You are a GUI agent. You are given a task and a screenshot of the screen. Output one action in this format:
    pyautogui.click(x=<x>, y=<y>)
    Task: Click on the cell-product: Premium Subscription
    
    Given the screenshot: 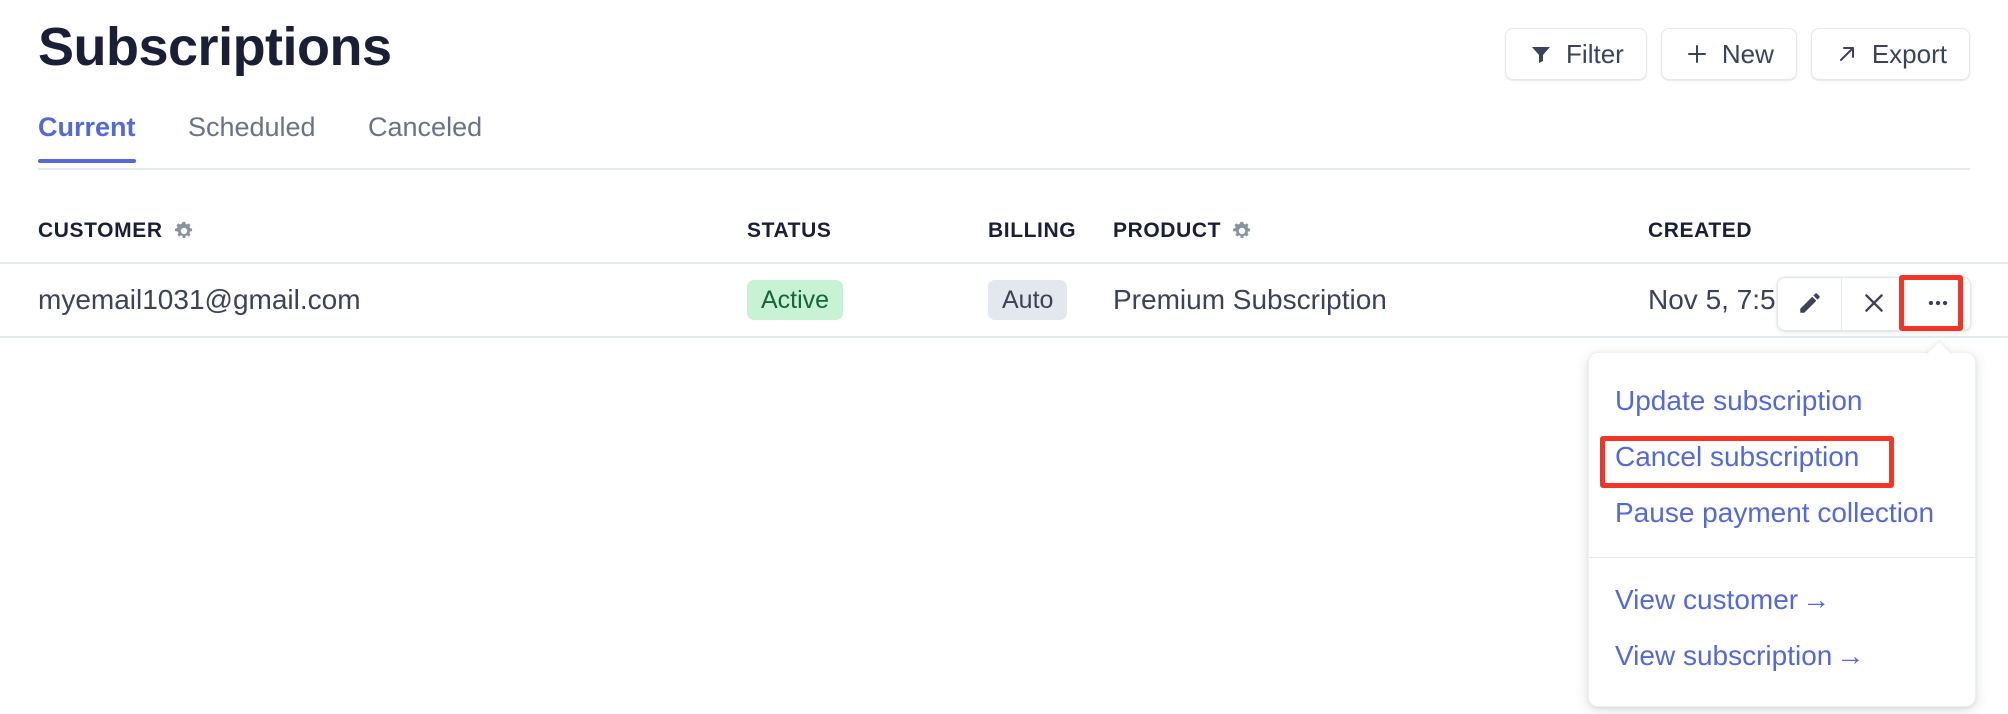 What is the action you would take?
    pyautogui.click(x=1250, y=299)
    